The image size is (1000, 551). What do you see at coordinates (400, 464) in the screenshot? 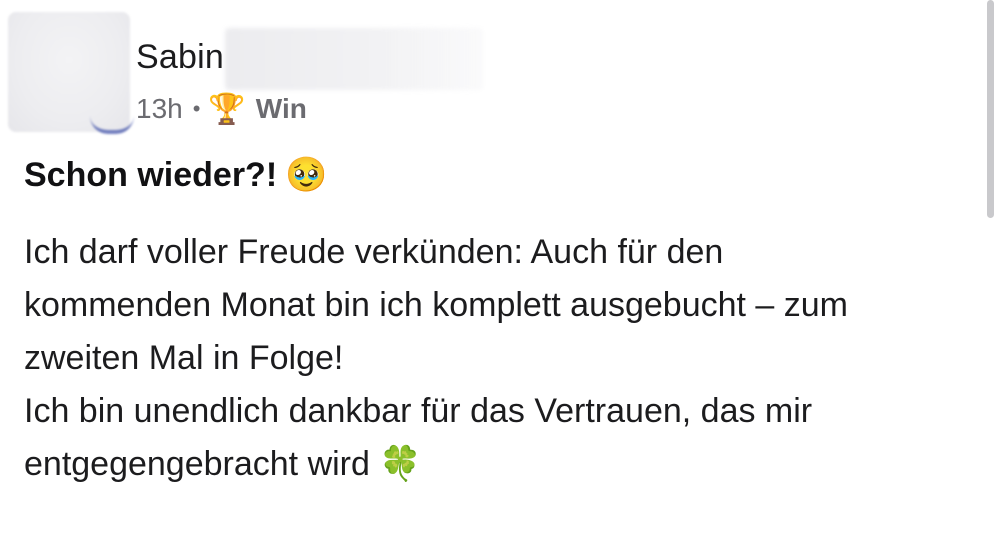
I see `four-leaf-clover-emoji: 🍀` at bounding box center [400, 464].